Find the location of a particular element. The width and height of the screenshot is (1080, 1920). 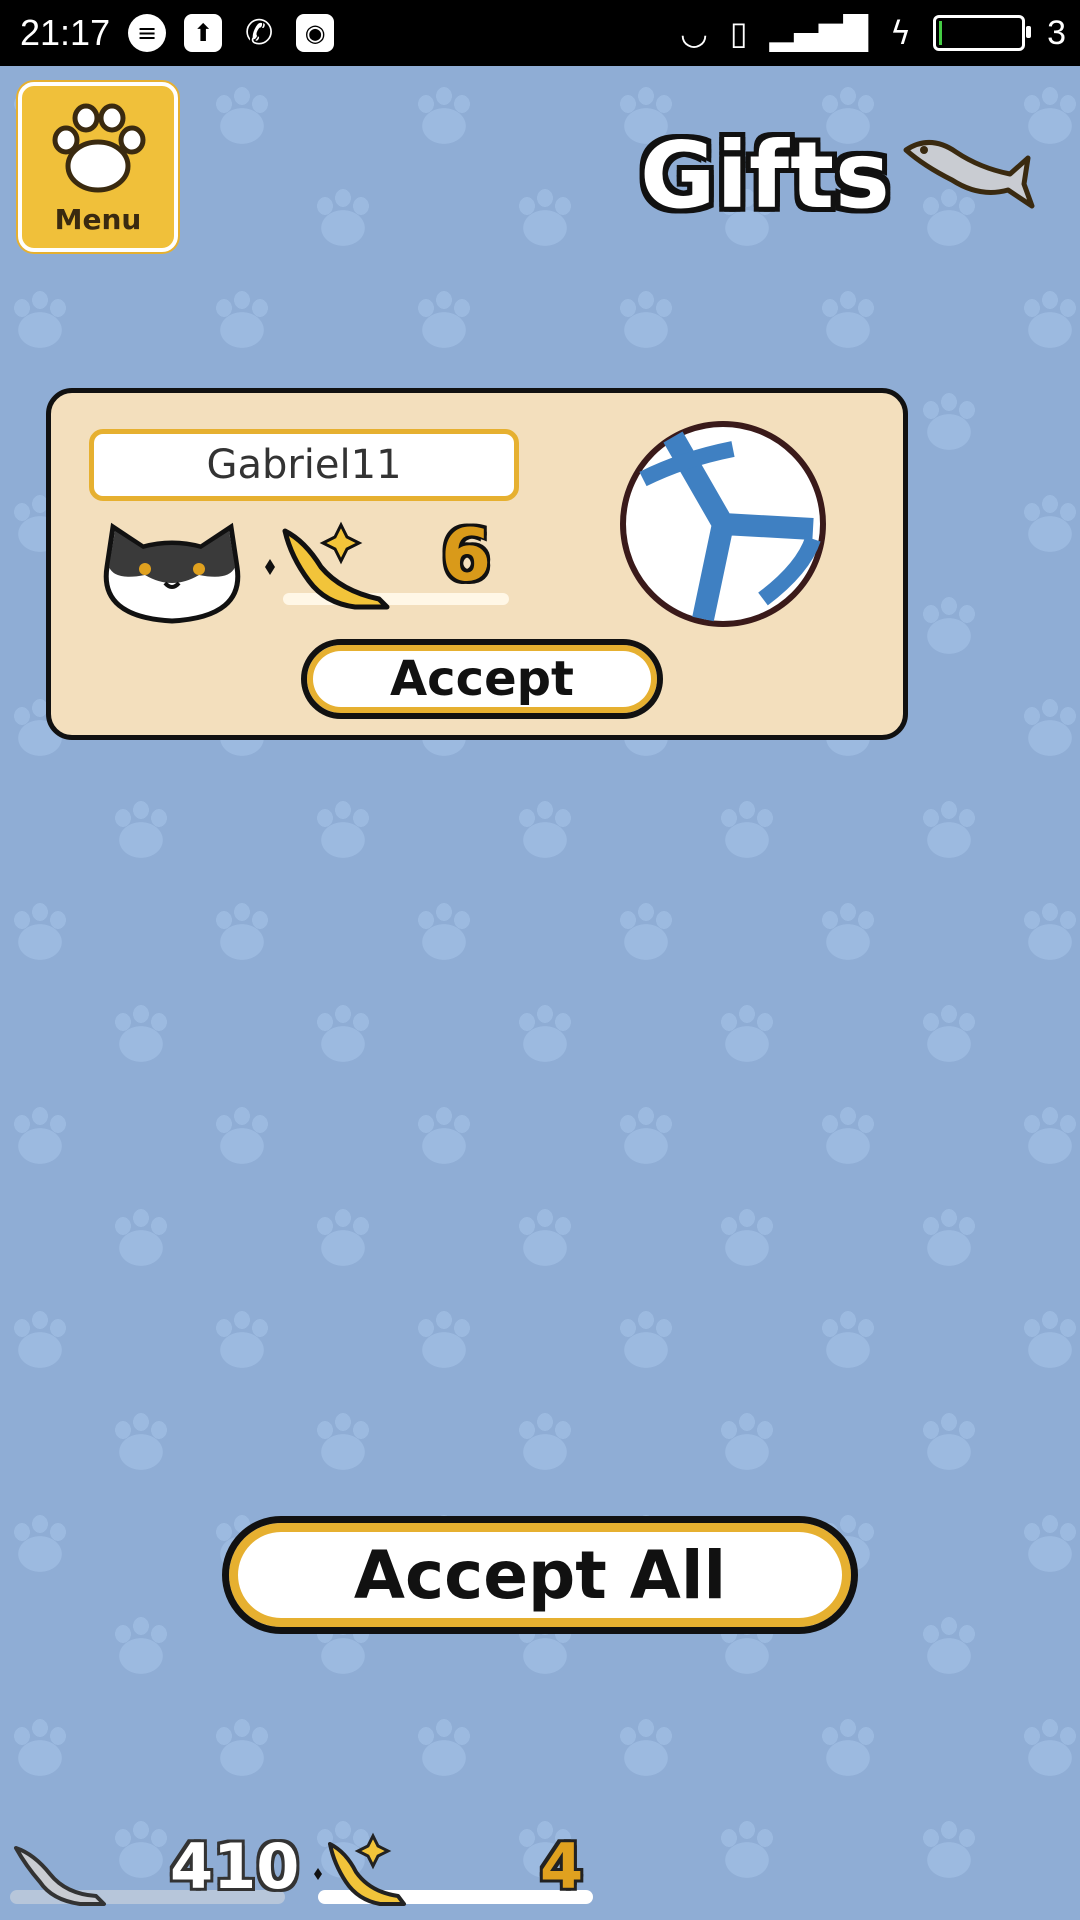

accept-button: Accept is located at coordinates (482, 679).